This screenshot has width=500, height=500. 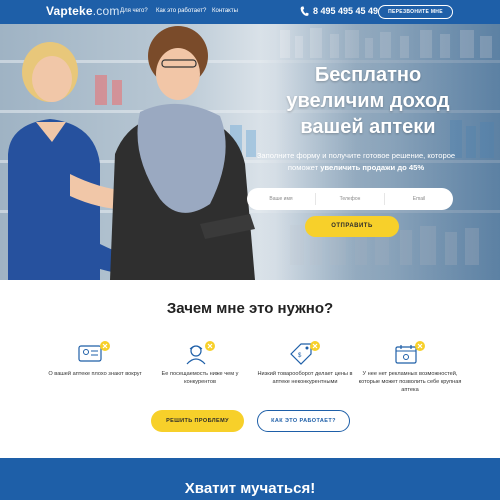 I want to click on feature-item: Ее посещаемость ниже чем у конкурентов, so click(x=200, y=363).